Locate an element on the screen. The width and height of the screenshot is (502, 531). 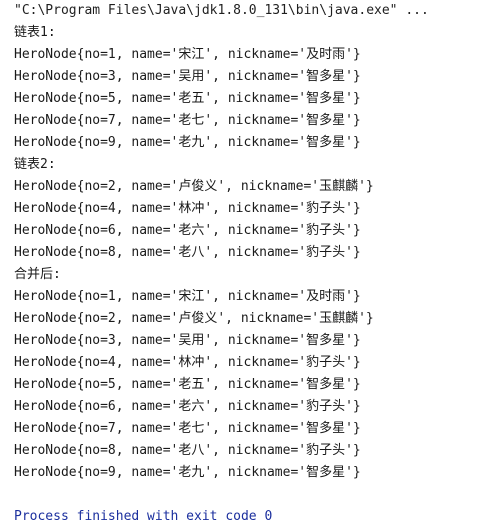
console-line: 链表1: is located at coordinates (35, 32).